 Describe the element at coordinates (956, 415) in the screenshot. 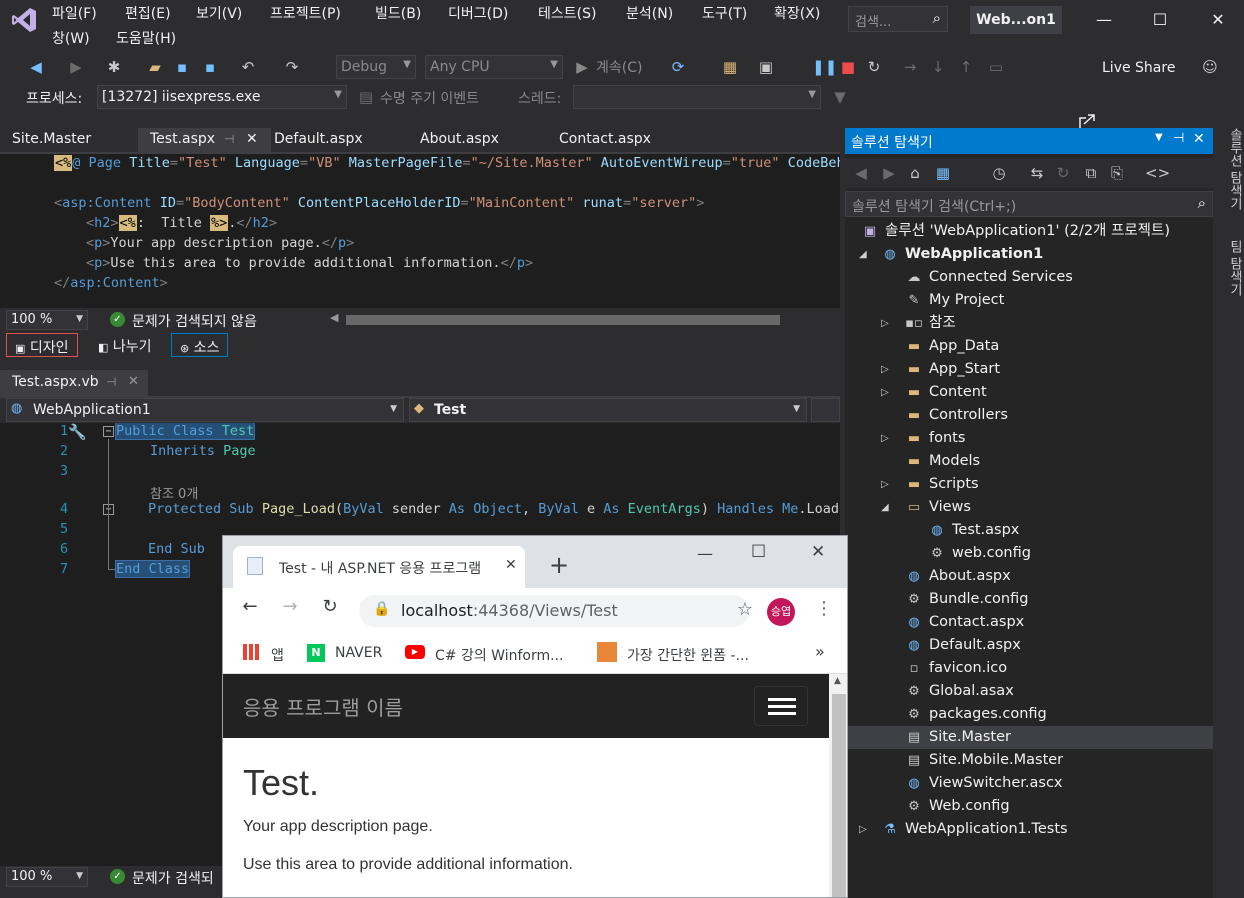

I see `tree-item-controllers: ▬ Controllers` at that location.